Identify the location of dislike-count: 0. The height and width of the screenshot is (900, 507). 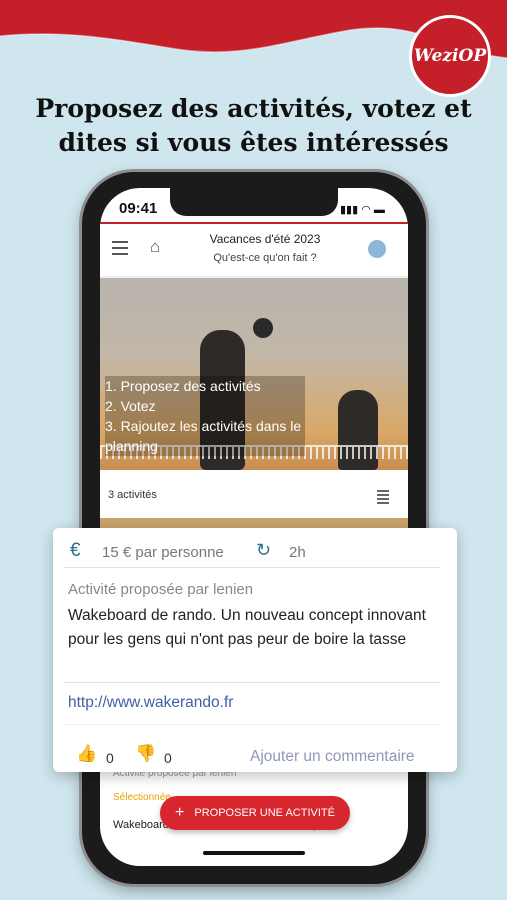
(168, 758).